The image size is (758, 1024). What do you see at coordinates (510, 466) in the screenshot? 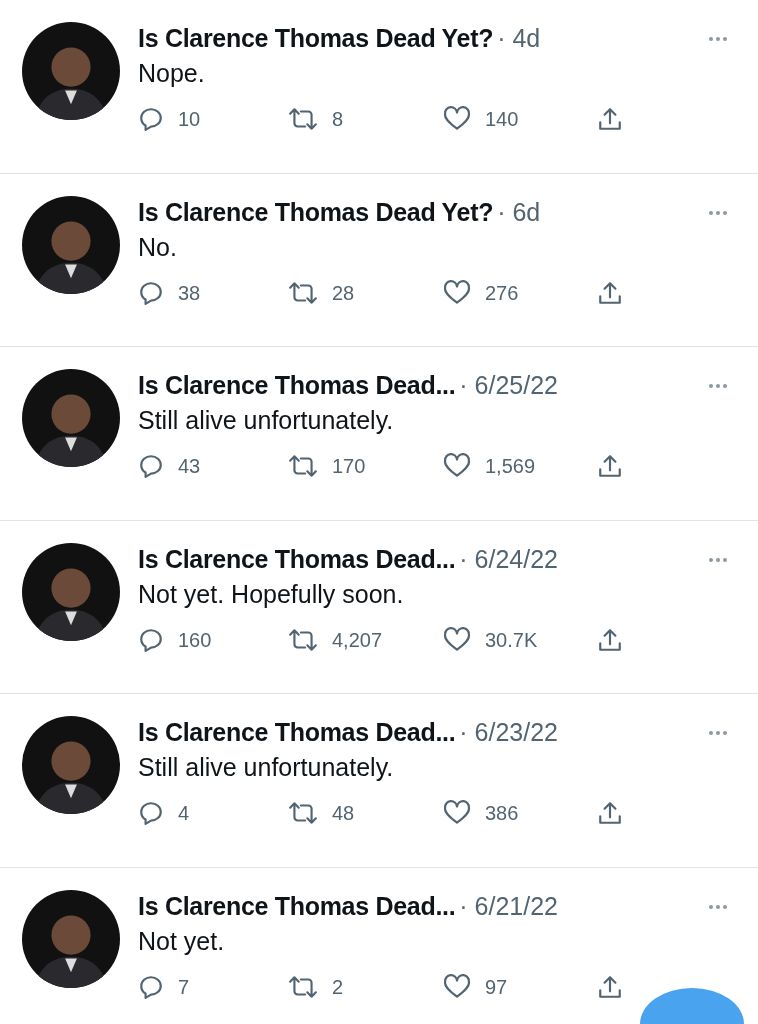
I see `like-count: 1,569` at bounding box center [510, 466].